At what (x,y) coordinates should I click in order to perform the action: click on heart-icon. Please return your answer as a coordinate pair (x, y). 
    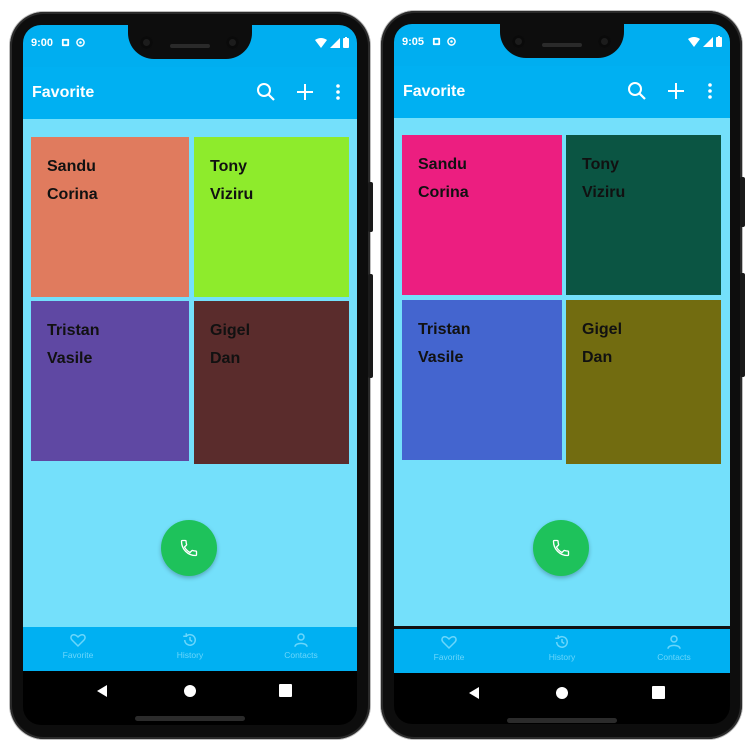
    Looking at the image, I should click on (449, 642).